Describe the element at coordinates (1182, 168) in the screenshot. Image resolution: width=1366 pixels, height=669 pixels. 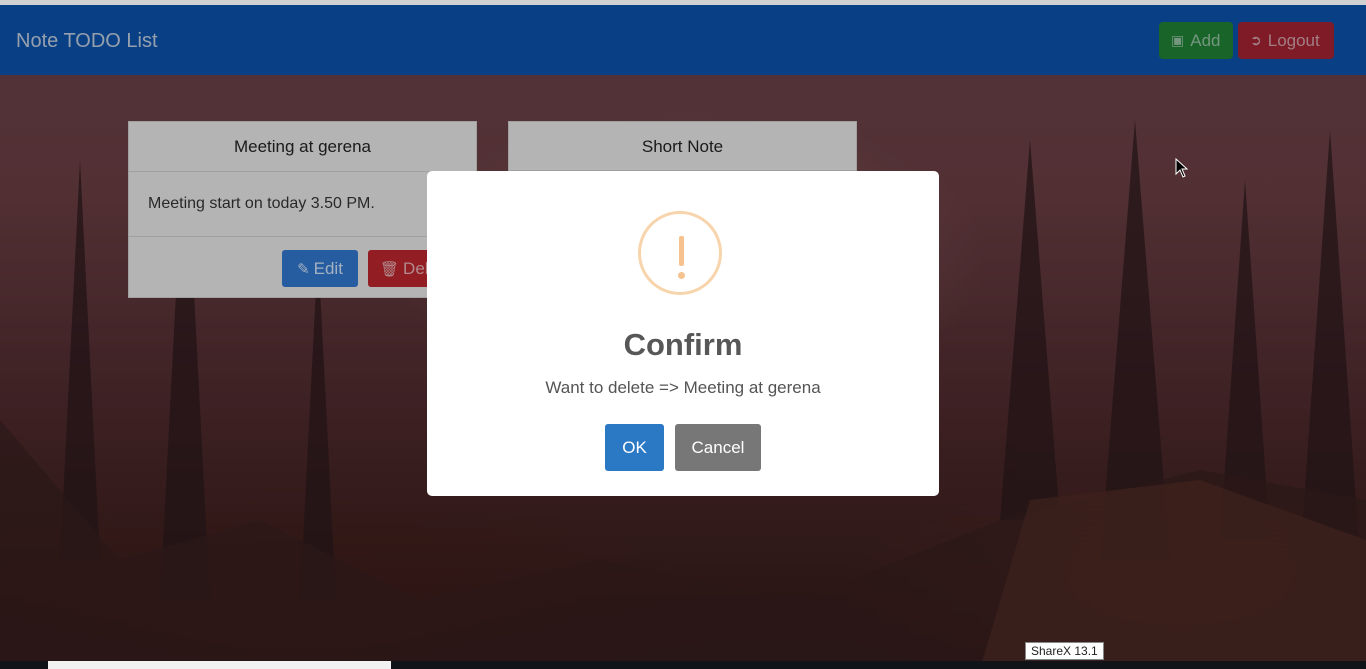
I see `mouse-cursor-icon` at that location.